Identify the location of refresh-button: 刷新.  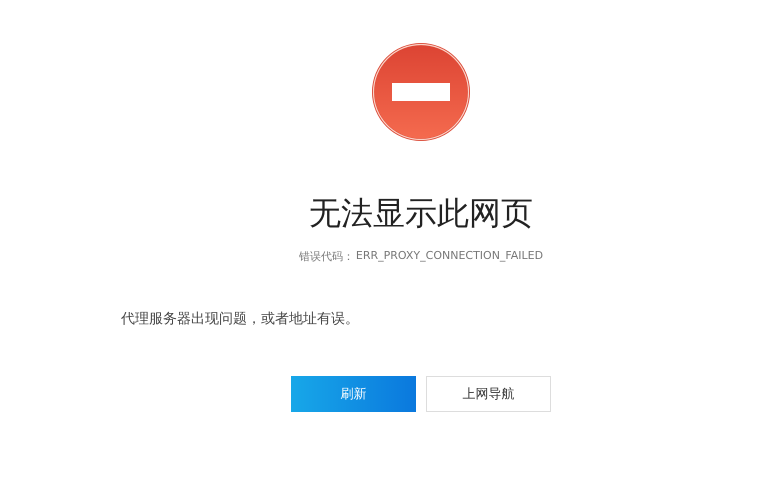
(353, 394).